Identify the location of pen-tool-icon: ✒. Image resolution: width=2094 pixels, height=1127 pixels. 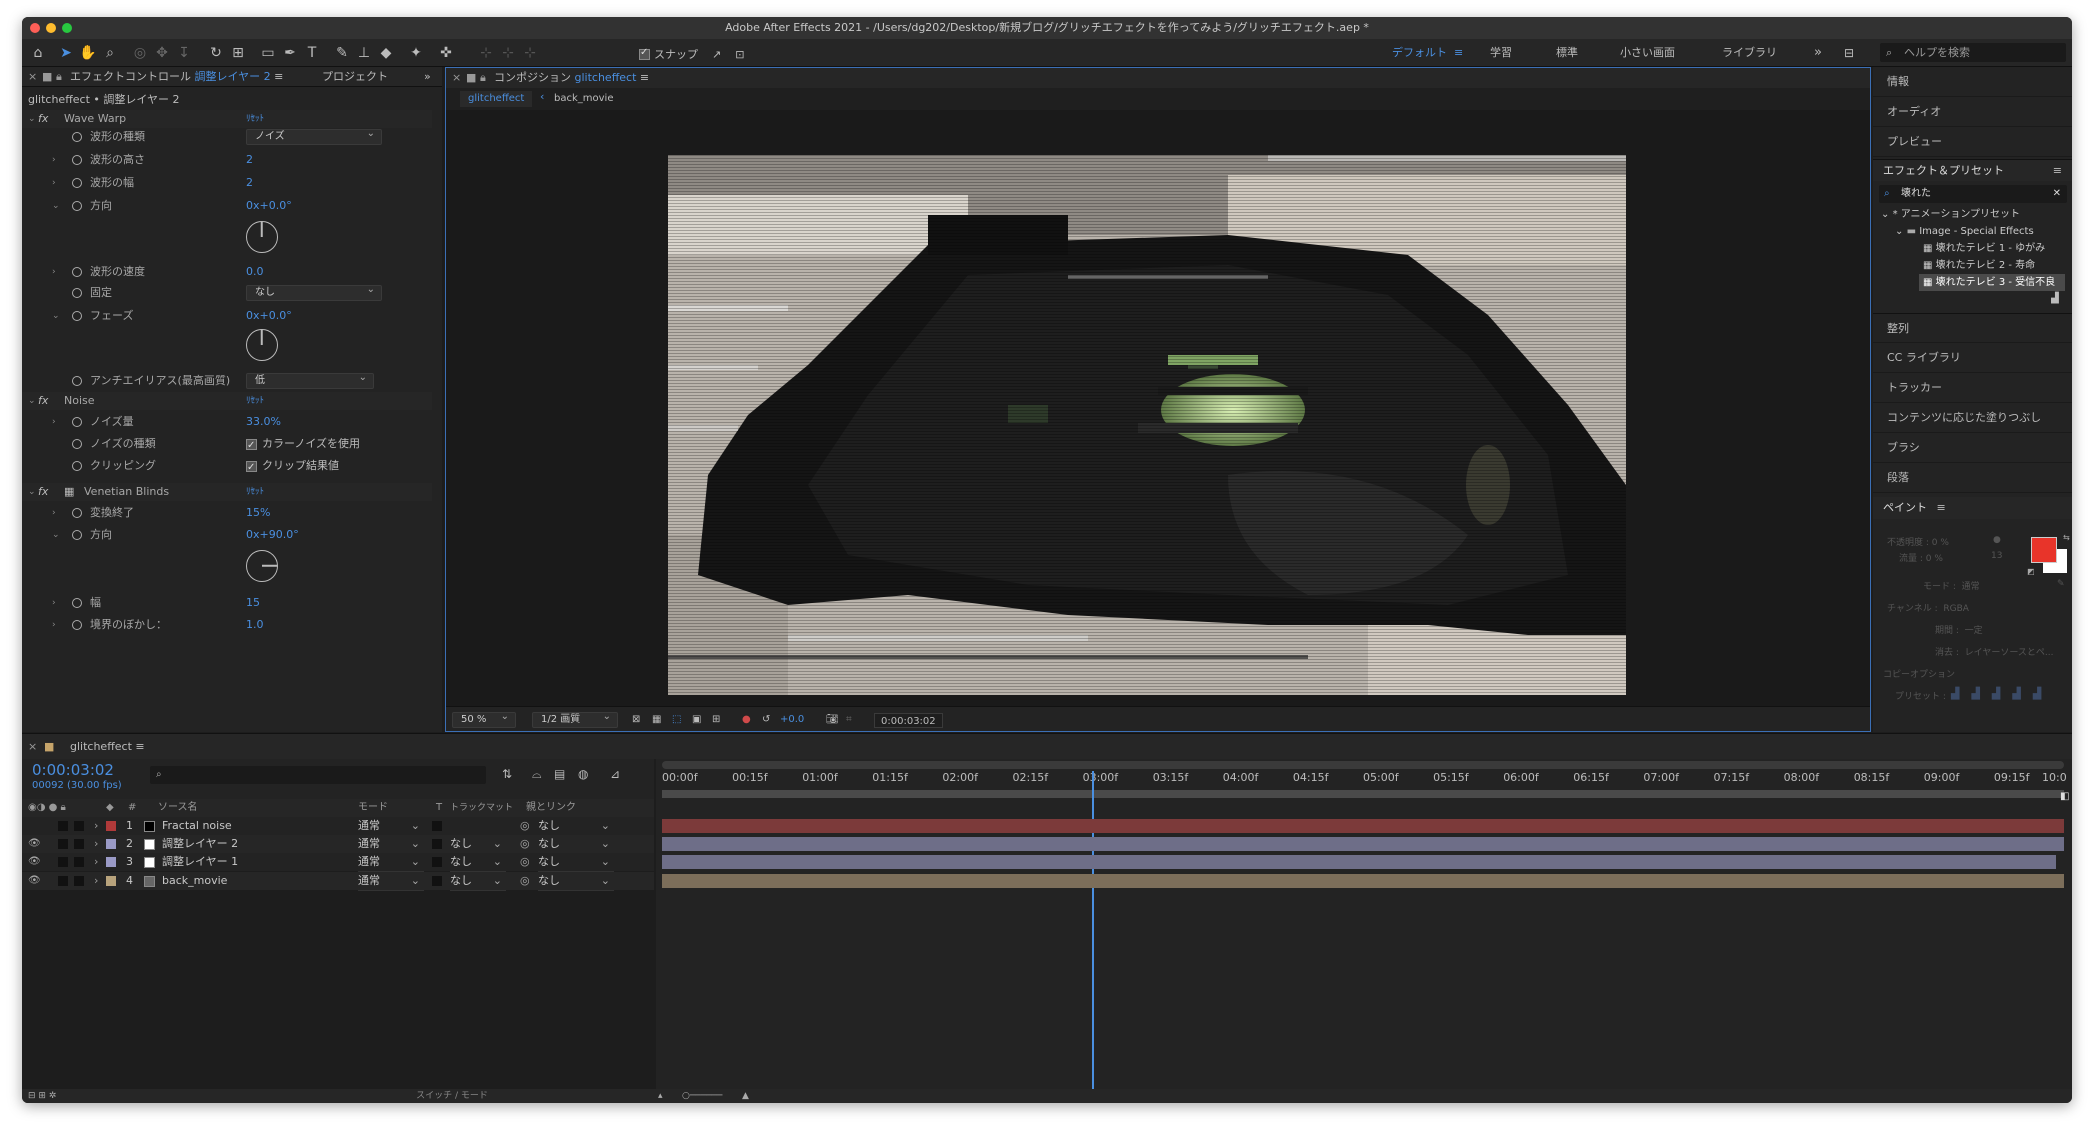
(290, 53).